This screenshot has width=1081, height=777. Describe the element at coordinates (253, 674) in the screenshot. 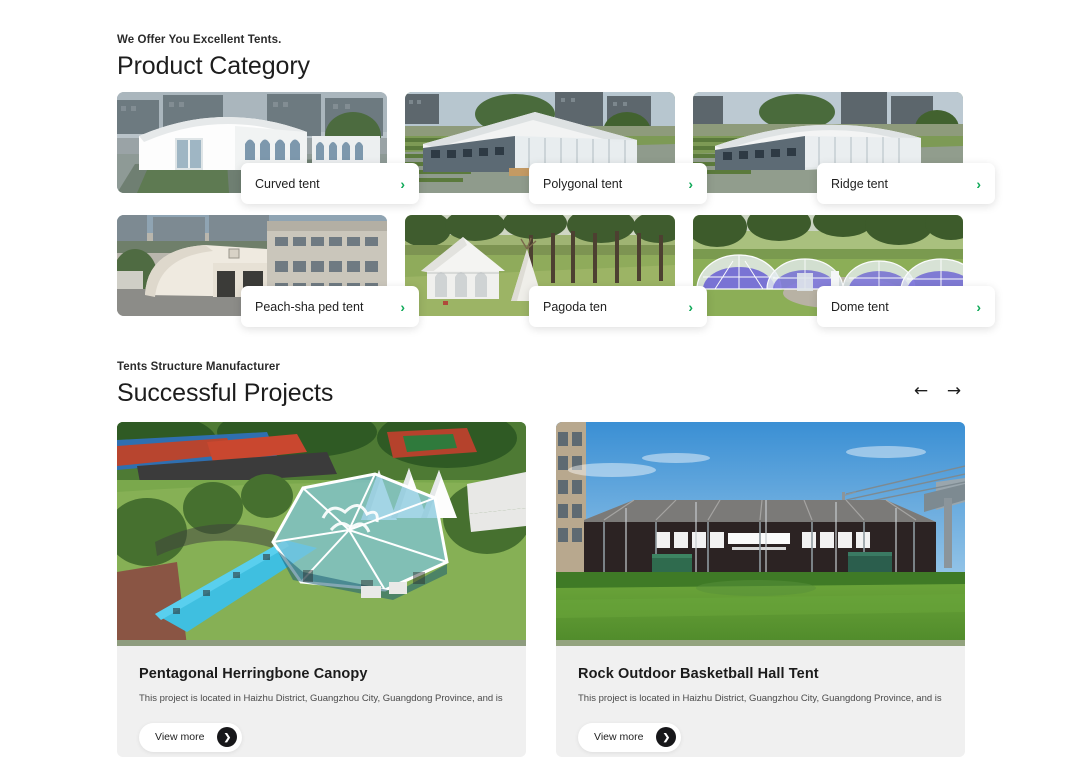

I see `project-title: Pentagonal Herringbone Canopy` at that location.